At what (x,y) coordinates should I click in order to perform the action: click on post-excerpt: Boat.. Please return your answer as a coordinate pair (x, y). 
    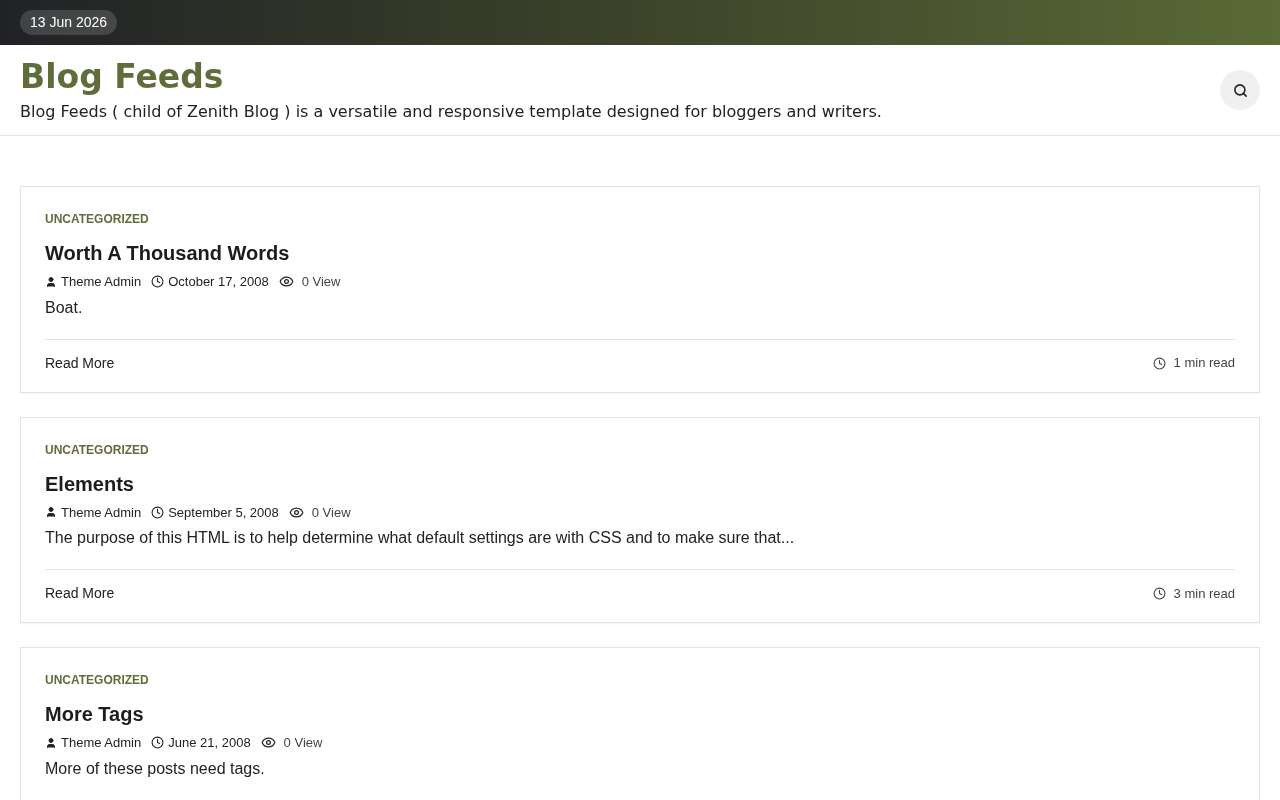
    Looking at the image, I should click on (64, 307).